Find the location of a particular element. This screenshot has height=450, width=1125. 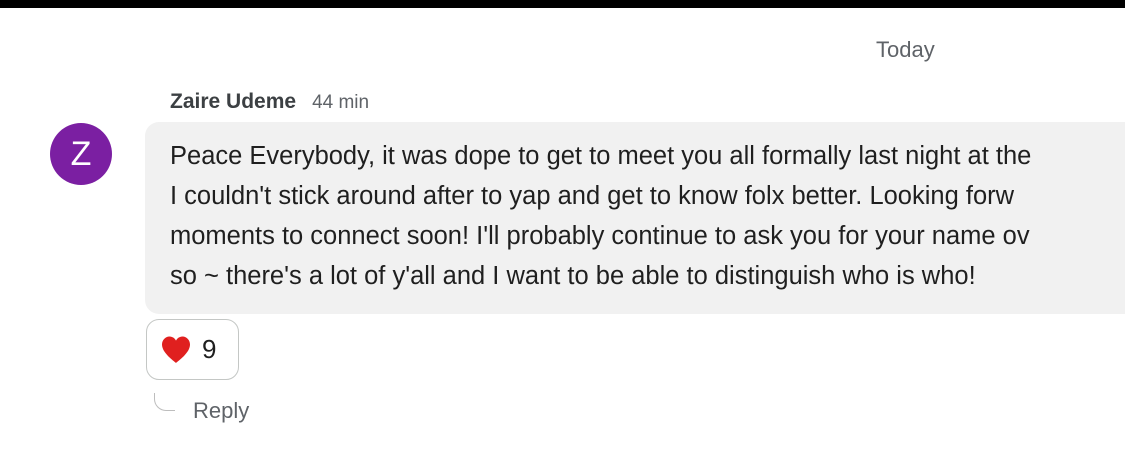

date-divider: Today is located at coordinates (905, 49).